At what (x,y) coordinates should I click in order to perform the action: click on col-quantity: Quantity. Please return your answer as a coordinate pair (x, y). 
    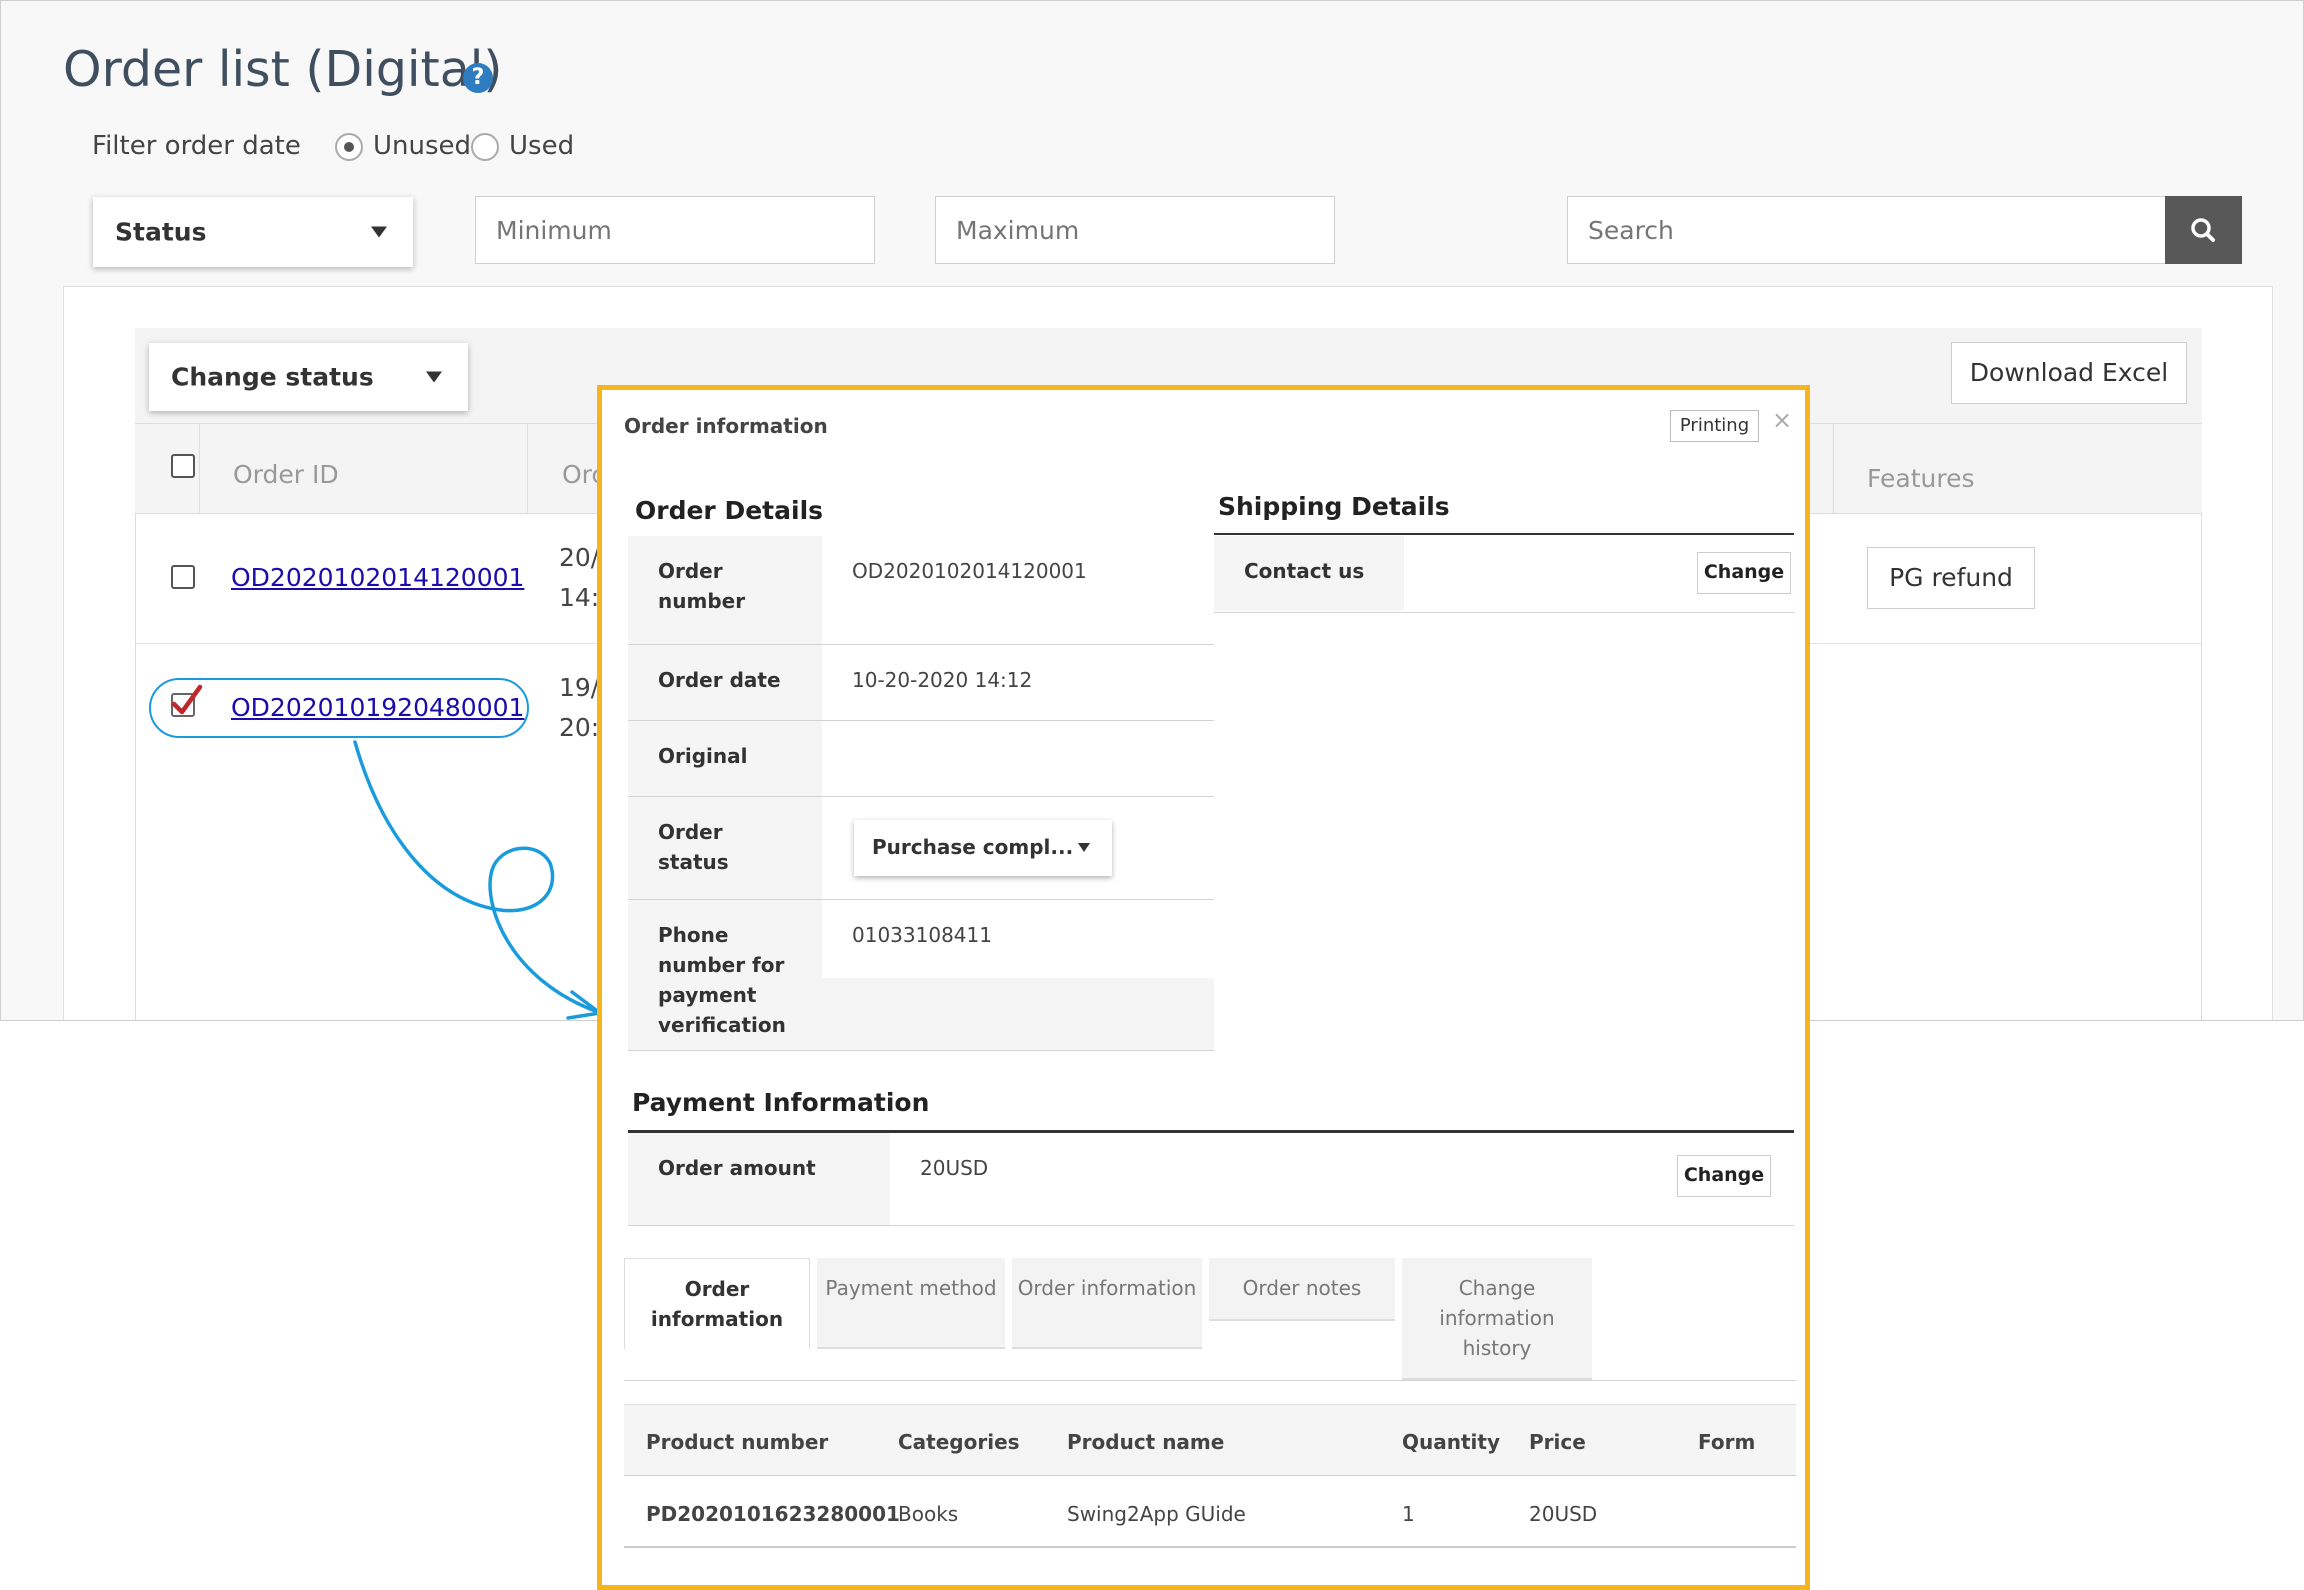
    Looking at the image, I should click on (1451, 1442).